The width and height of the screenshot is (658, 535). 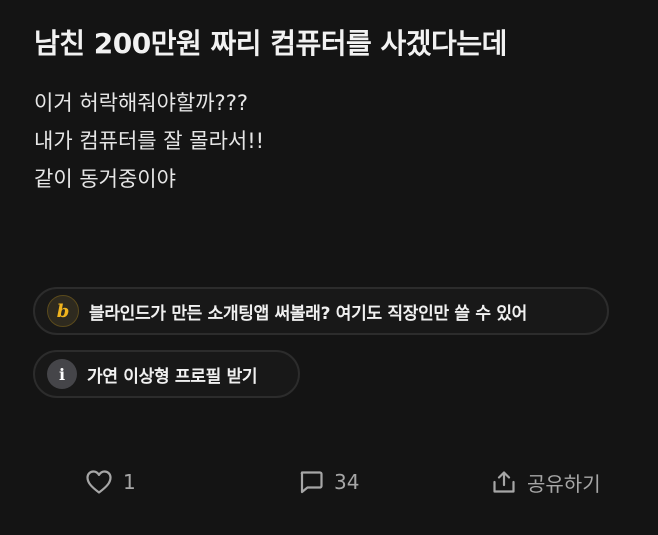 I want to click on comment-icon, so click(x=311, y=482).